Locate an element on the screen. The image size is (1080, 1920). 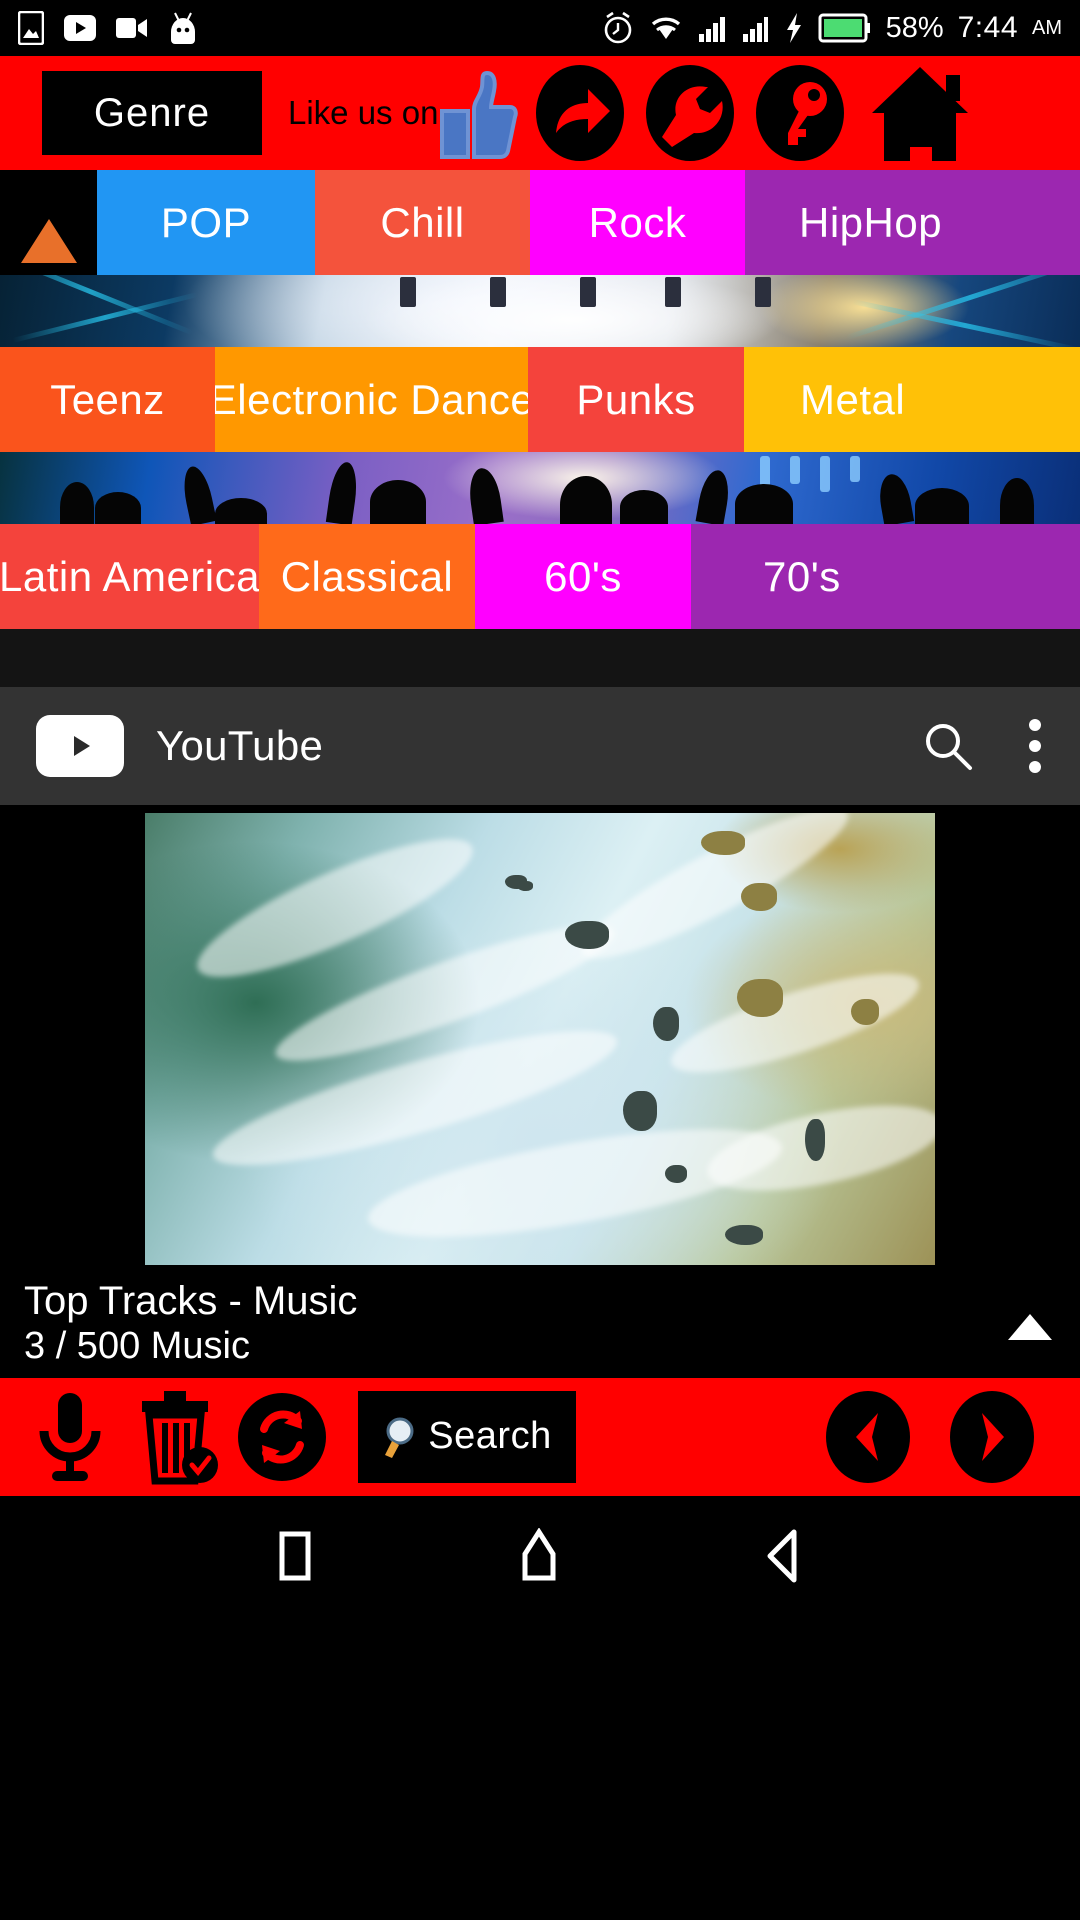
stage-photo is located at coordinates (540, 311).